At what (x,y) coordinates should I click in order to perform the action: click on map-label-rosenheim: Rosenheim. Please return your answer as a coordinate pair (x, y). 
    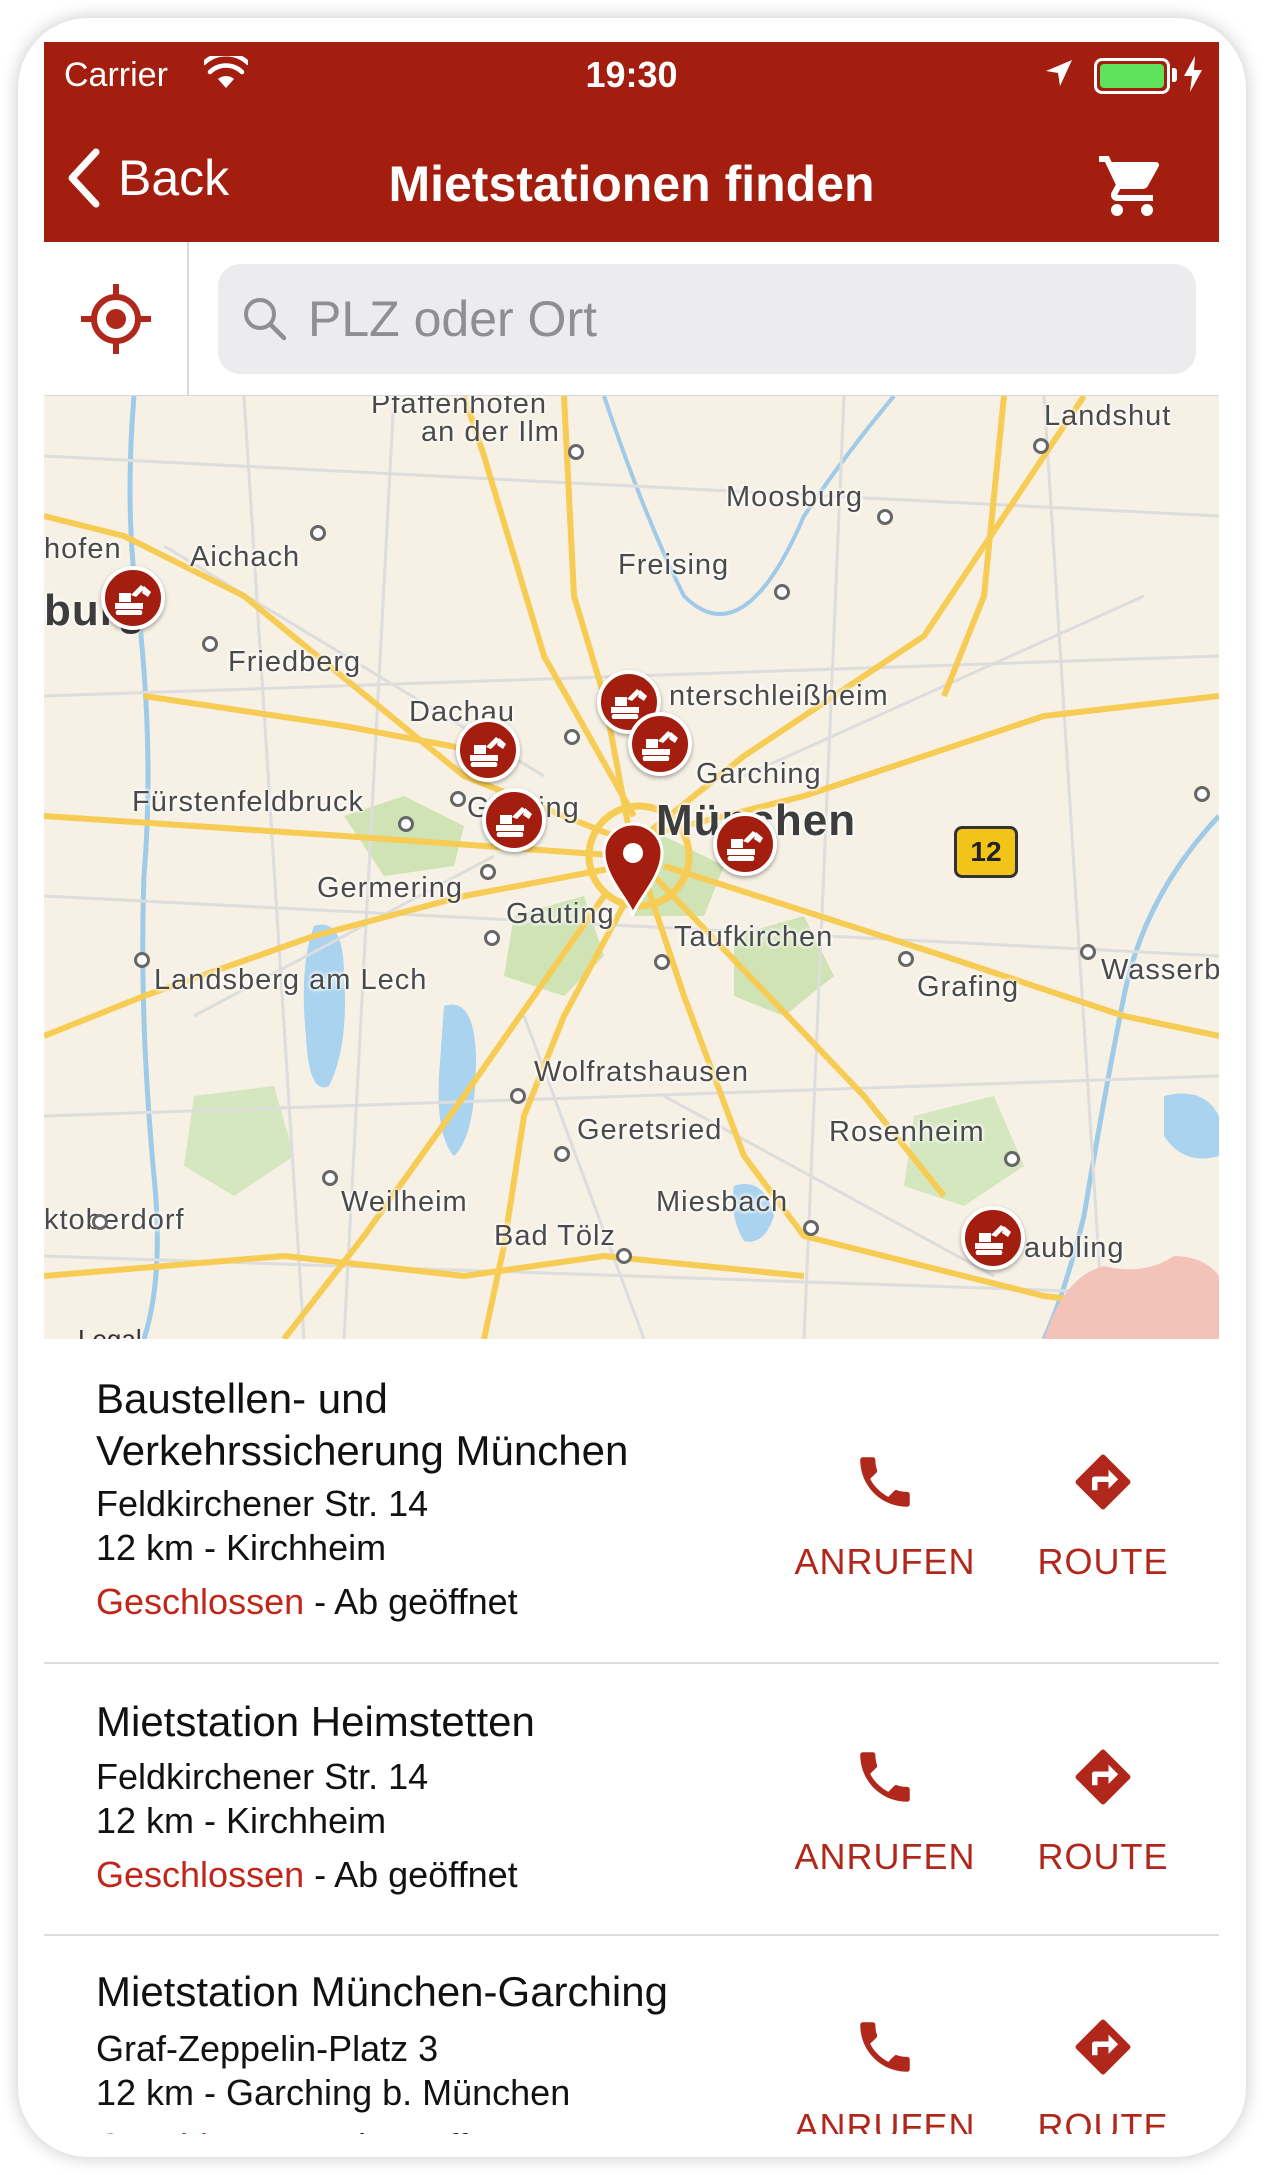
    Looking at the image, I should click on (907, 1132).